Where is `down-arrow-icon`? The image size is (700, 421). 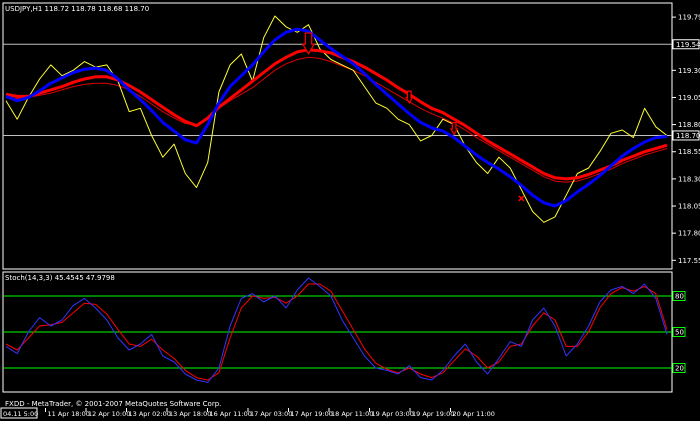
down-arrow-icon is located at coordinates (454, 129).